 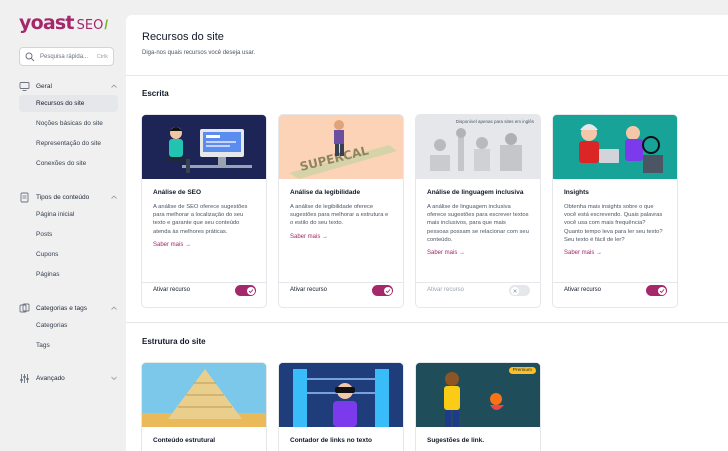 What do you see at coordinates (90, 25) in the screenshot?
I see `logo-product: SEO` at bounding box center [90, 25].